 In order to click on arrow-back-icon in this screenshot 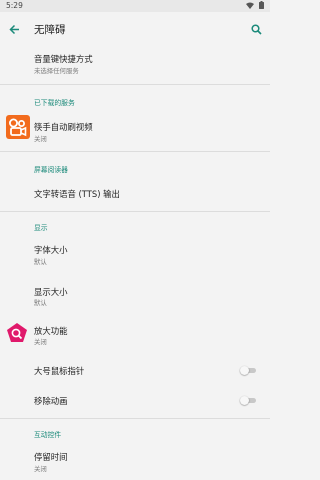, I will do `click(13, 29)`.